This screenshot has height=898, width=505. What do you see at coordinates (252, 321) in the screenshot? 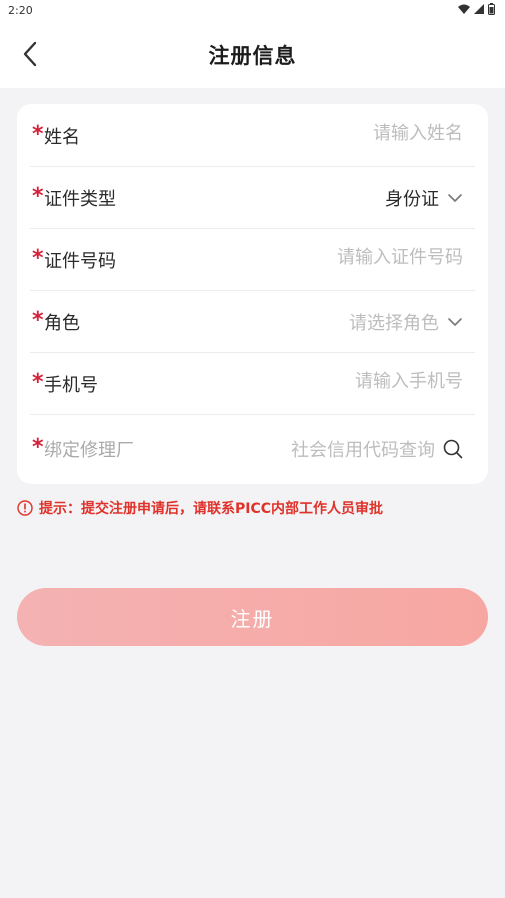
I see `form-row-role: * 角色 请选择角色` at bounding box center [252, 321].